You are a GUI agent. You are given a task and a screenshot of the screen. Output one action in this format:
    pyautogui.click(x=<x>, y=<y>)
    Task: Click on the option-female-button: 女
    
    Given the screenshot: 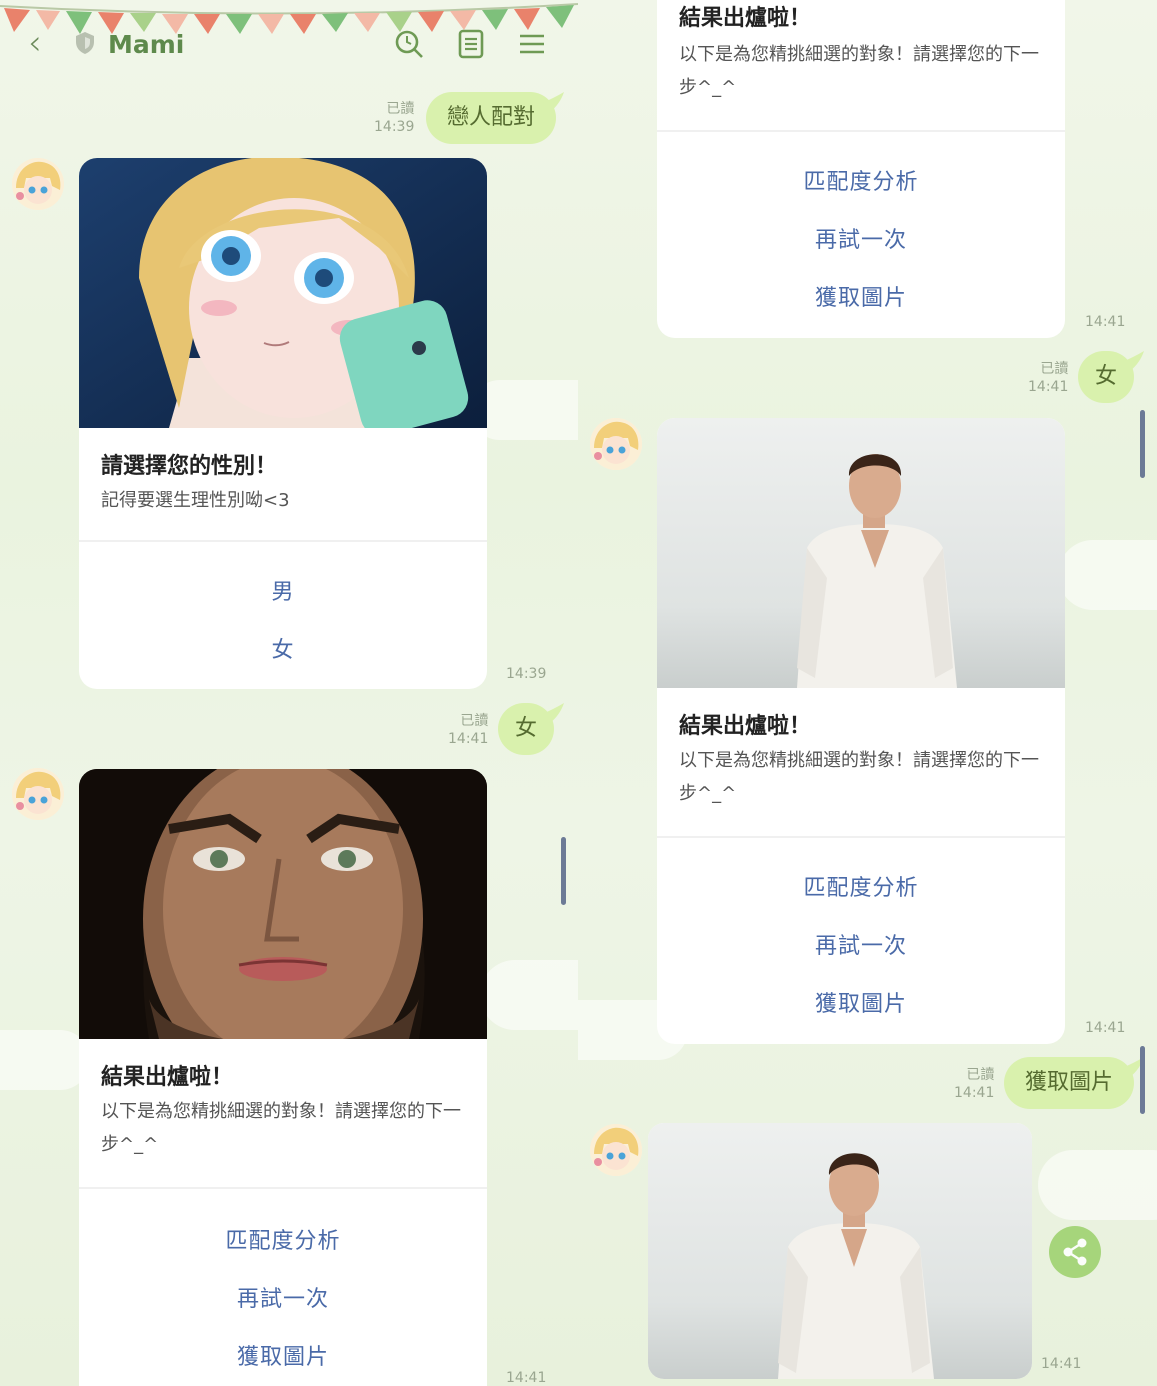 What is the action you would take?
    pyautogui.click(x=283, y=648)
    